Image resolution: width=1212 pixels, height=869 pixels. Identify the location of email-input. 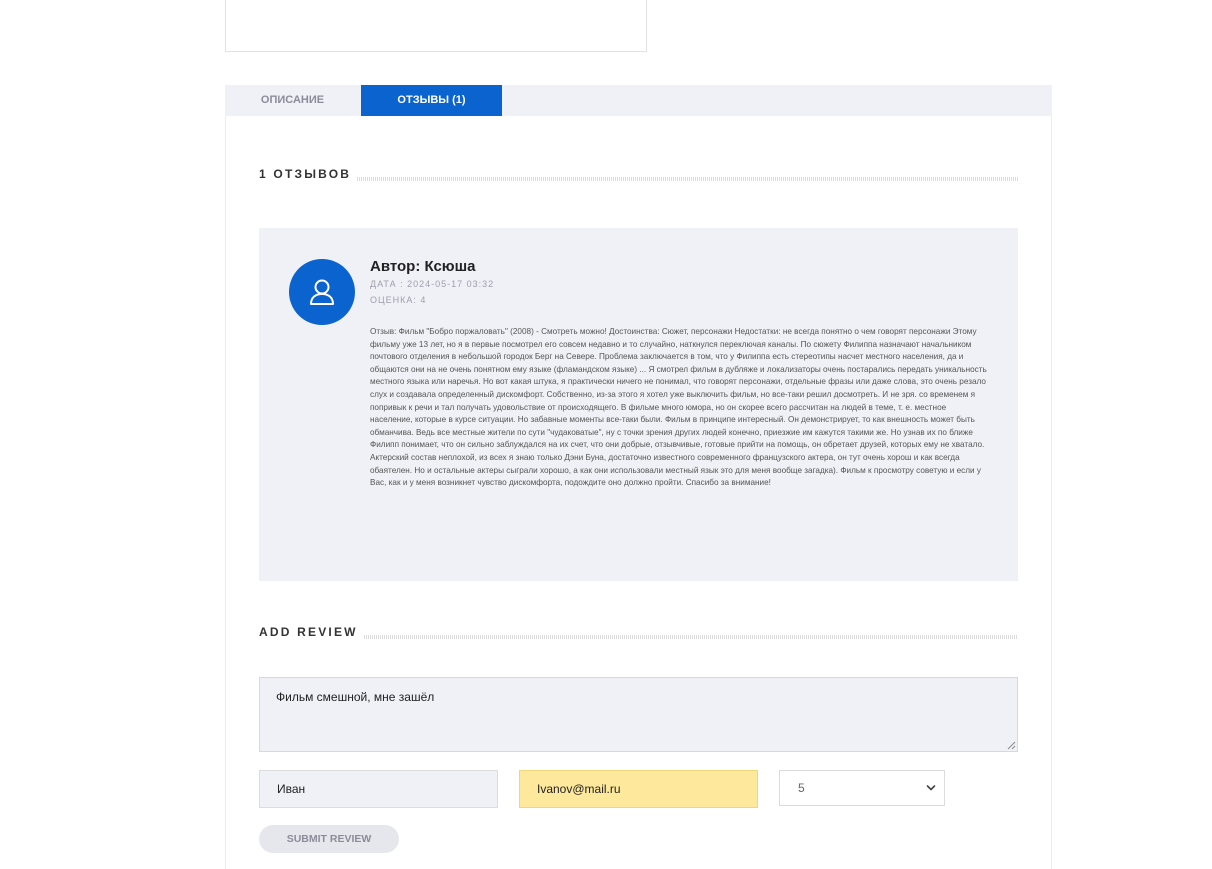
(638, 789).